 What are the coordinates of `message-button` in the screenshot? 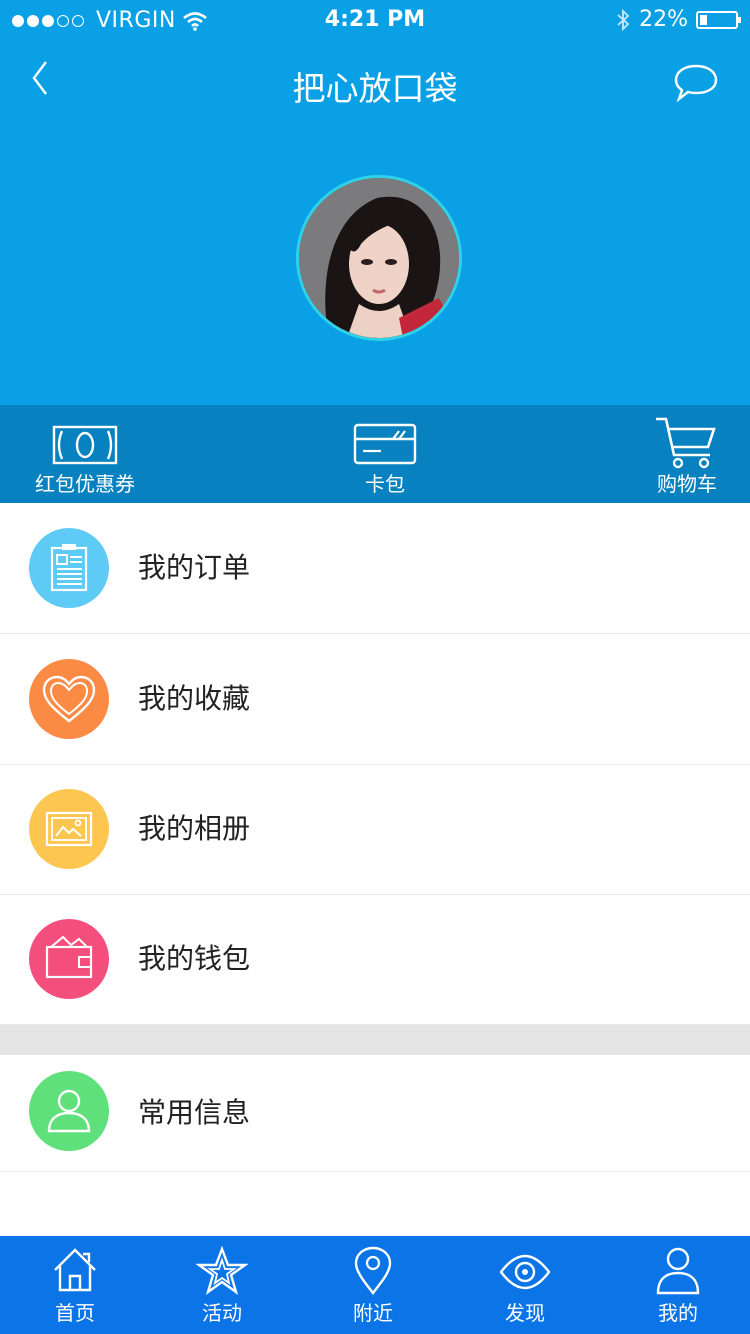 It's located at (696, 83).